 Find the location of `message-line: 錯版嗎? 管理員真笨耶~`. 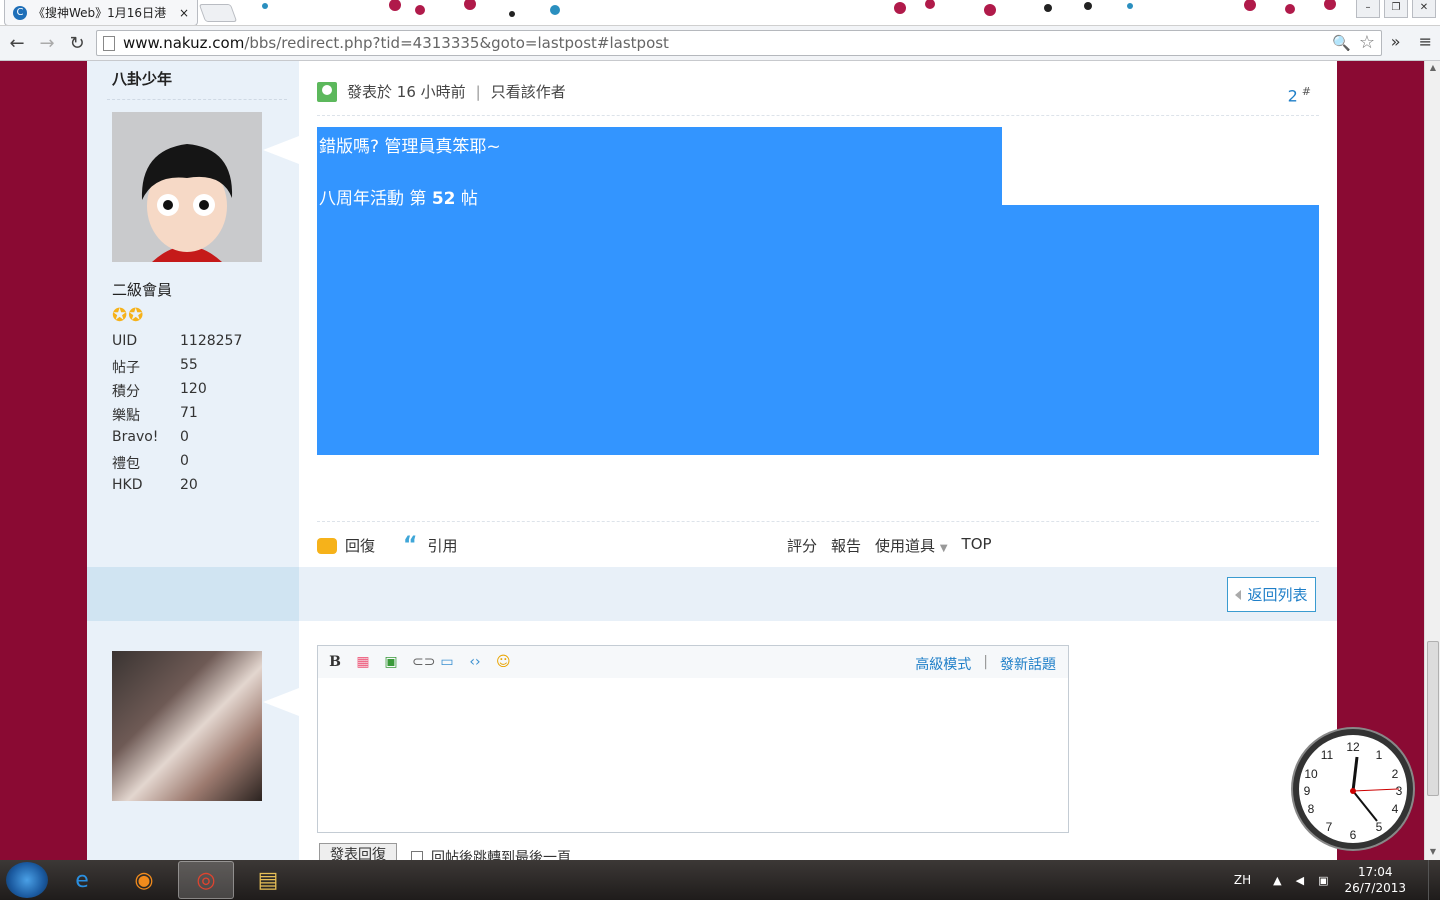

message-line: 錯版嗎? 管理員真笨耶~ is located at coordinates (410, 147).